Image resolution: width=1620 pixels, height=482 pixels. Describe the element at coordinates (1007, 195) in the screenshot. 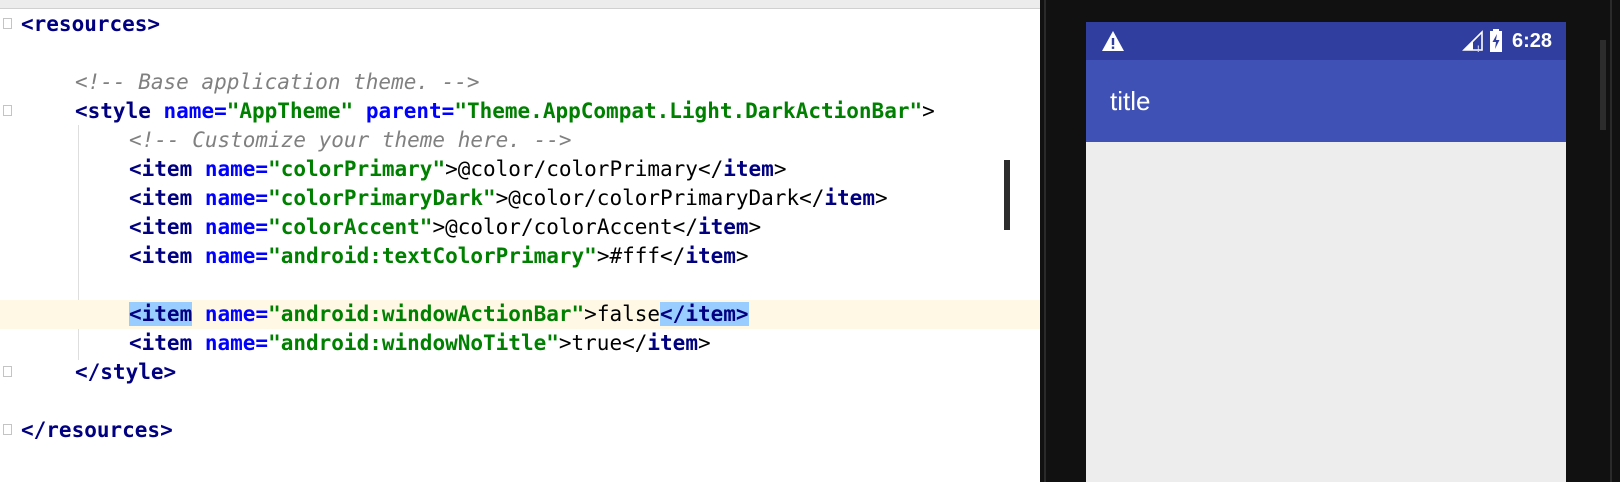

I see `device-side-button` at that location.